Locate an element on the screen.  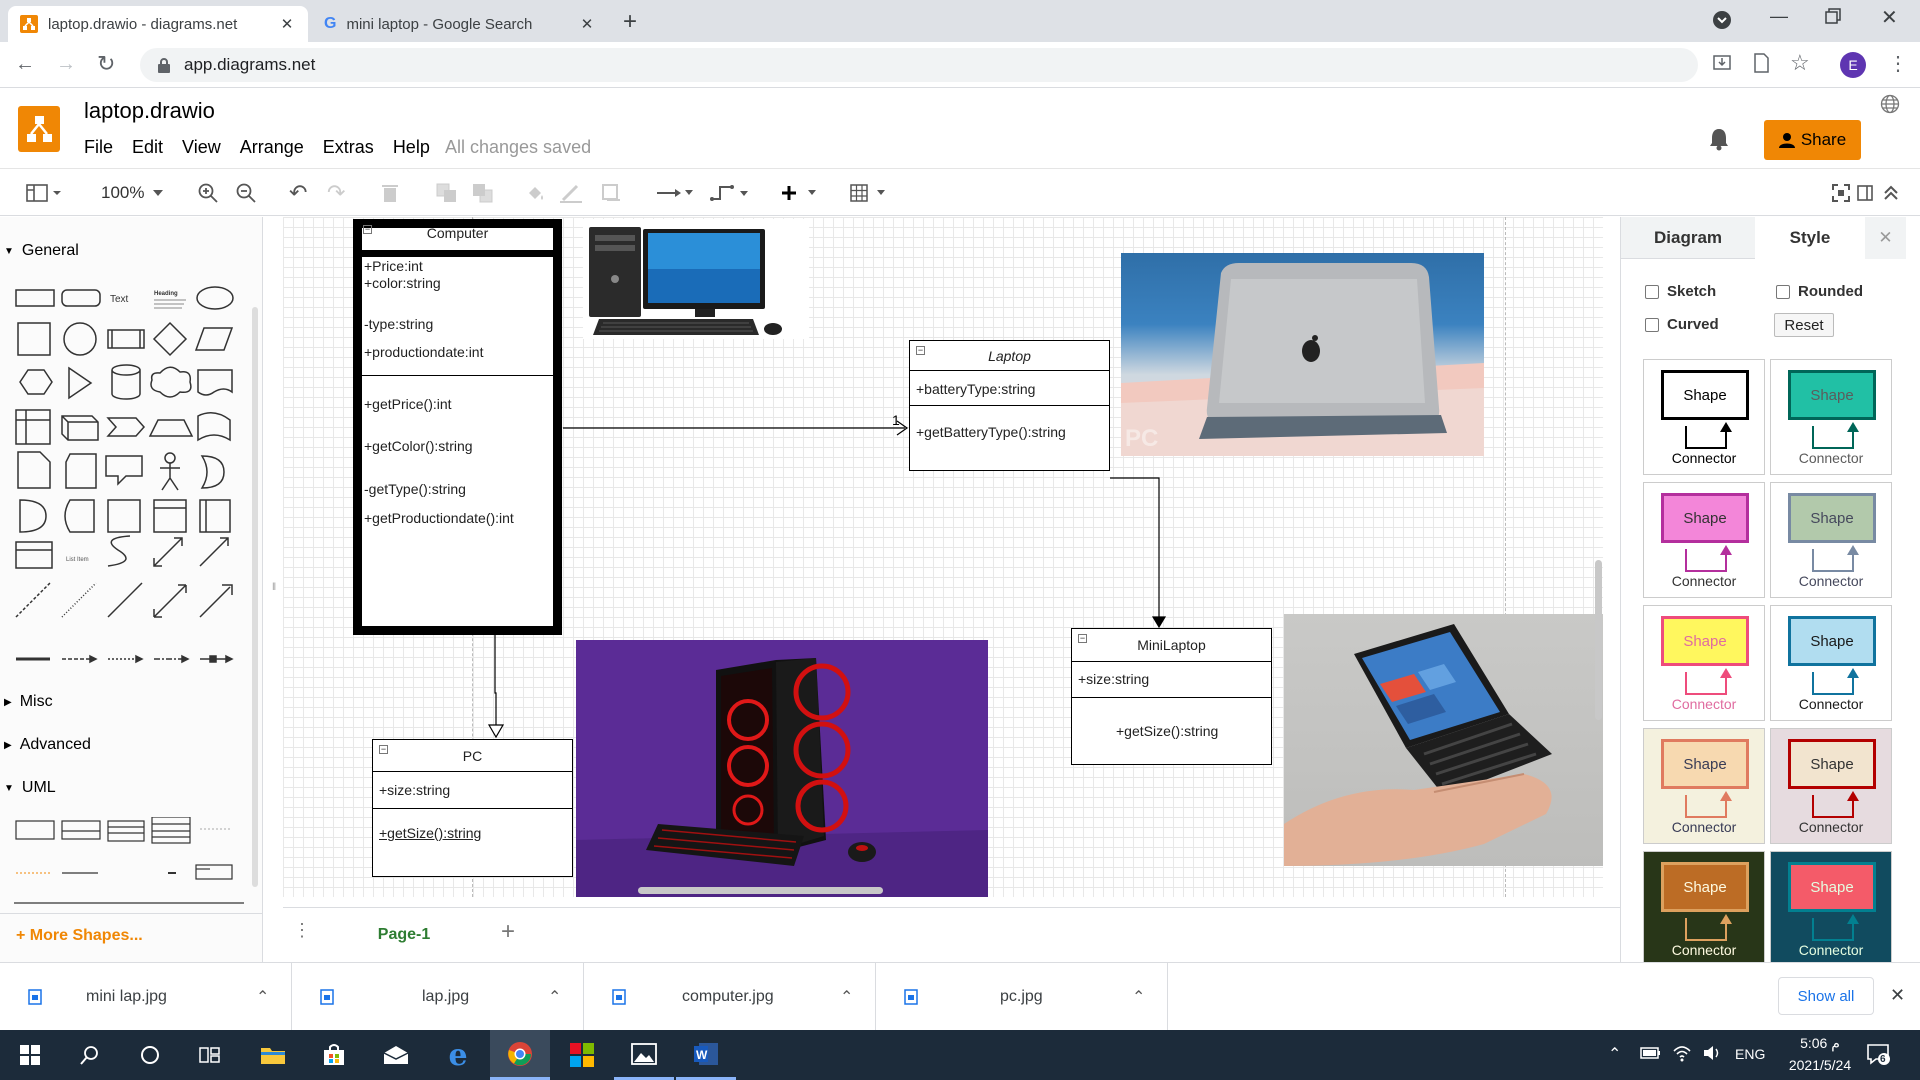
desktop-computer-photo is located at coordinates (696, 279).